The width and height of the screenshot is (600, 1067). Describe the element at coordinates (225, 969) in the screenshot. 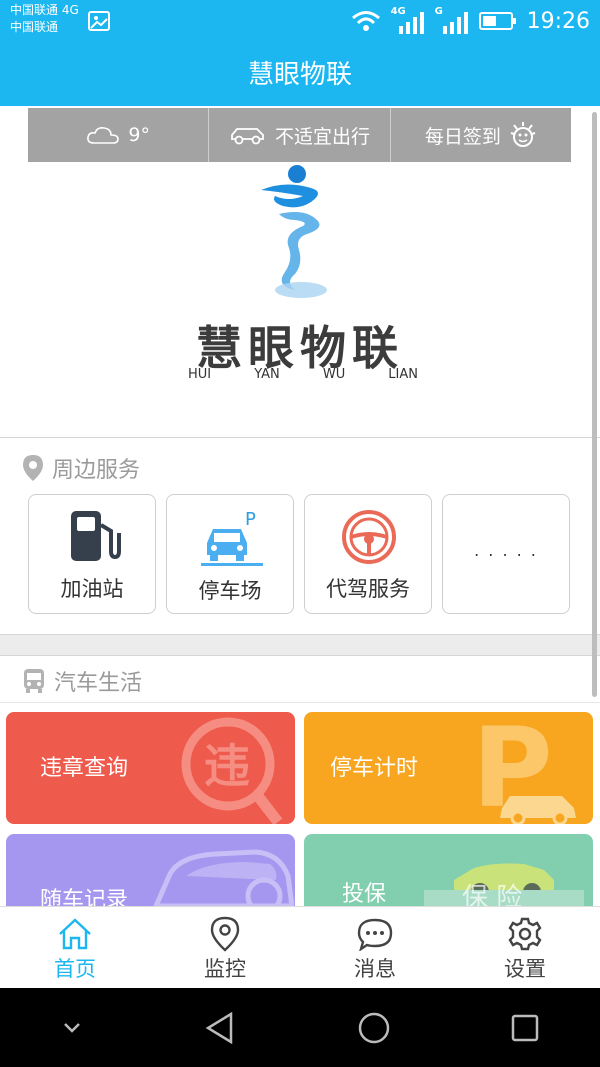

I see `tab-label: 监控` at that location.